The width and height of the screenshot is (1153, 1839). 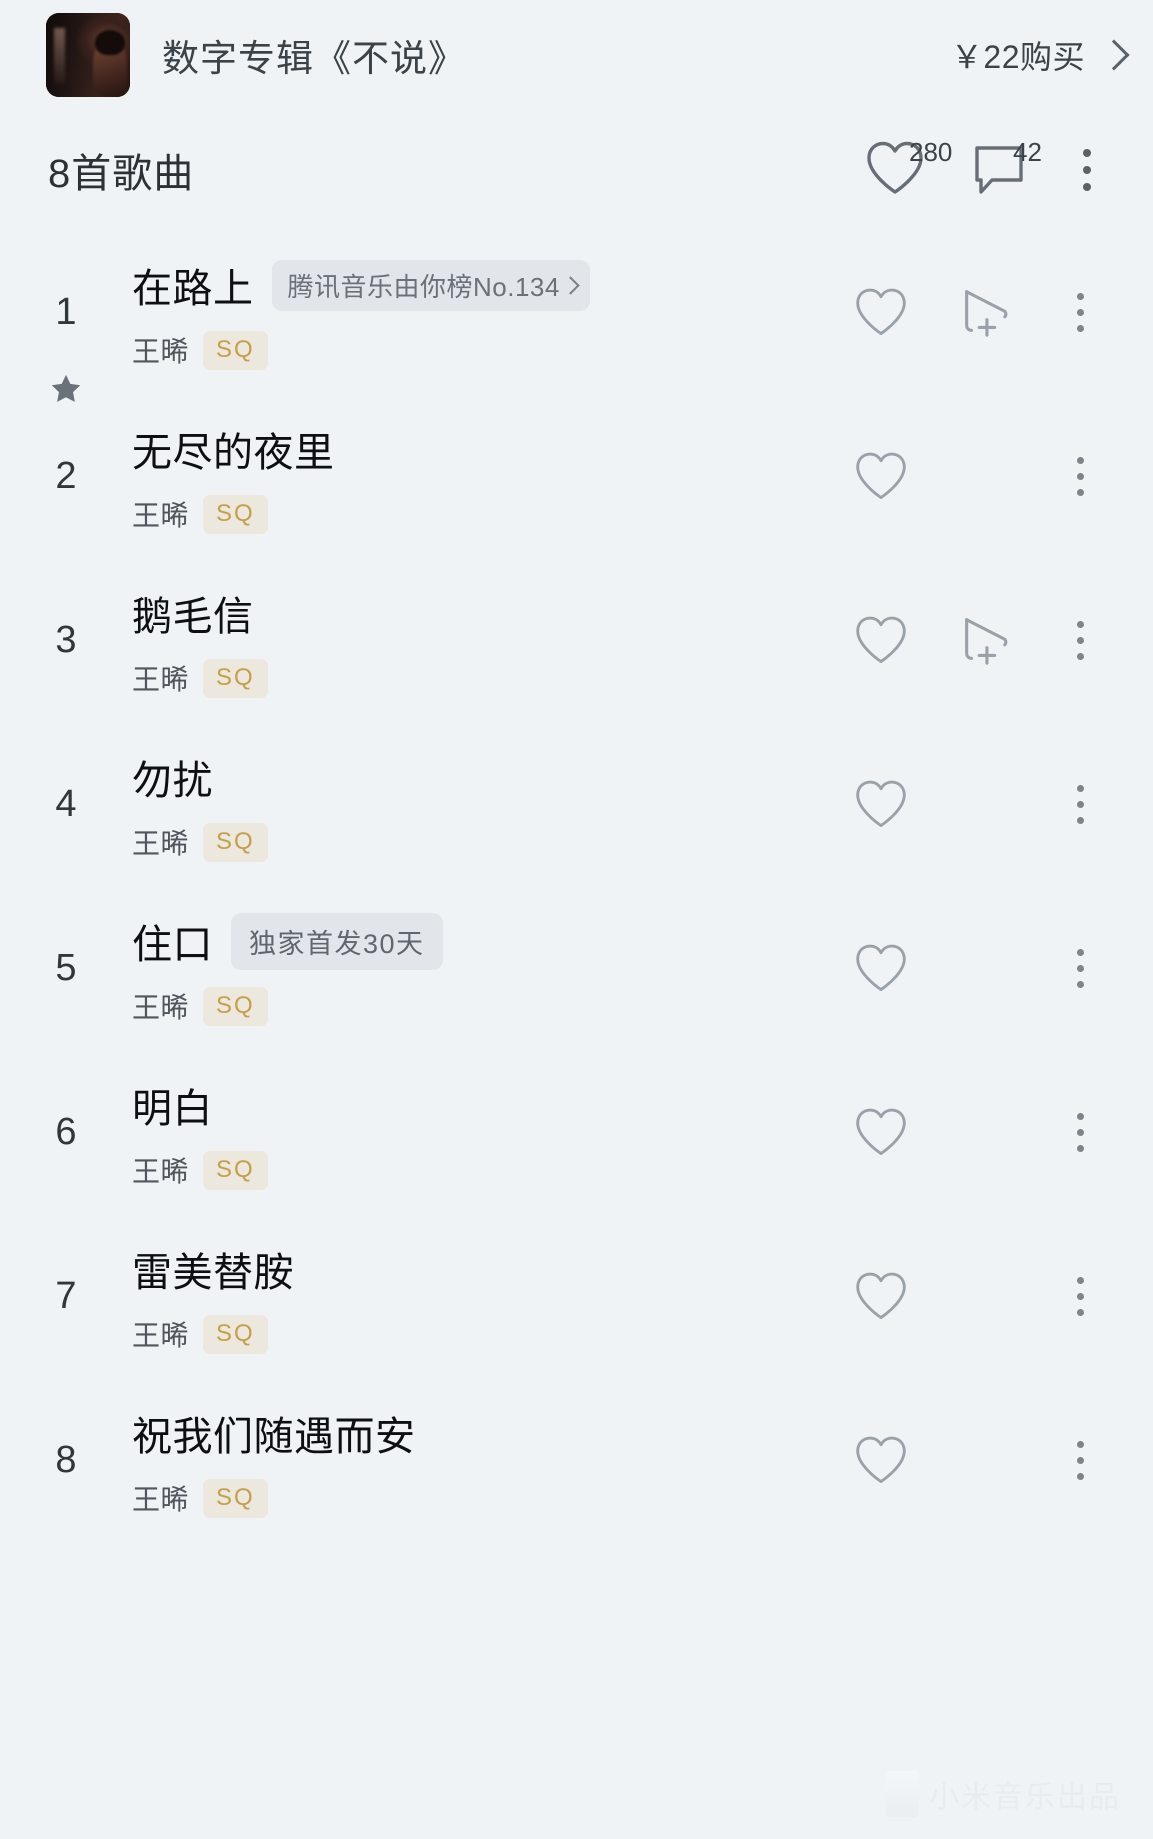 I want to click on album-promo-bar: 数字专辑《不说》 ￥22购买, so click(x=576, y=55).